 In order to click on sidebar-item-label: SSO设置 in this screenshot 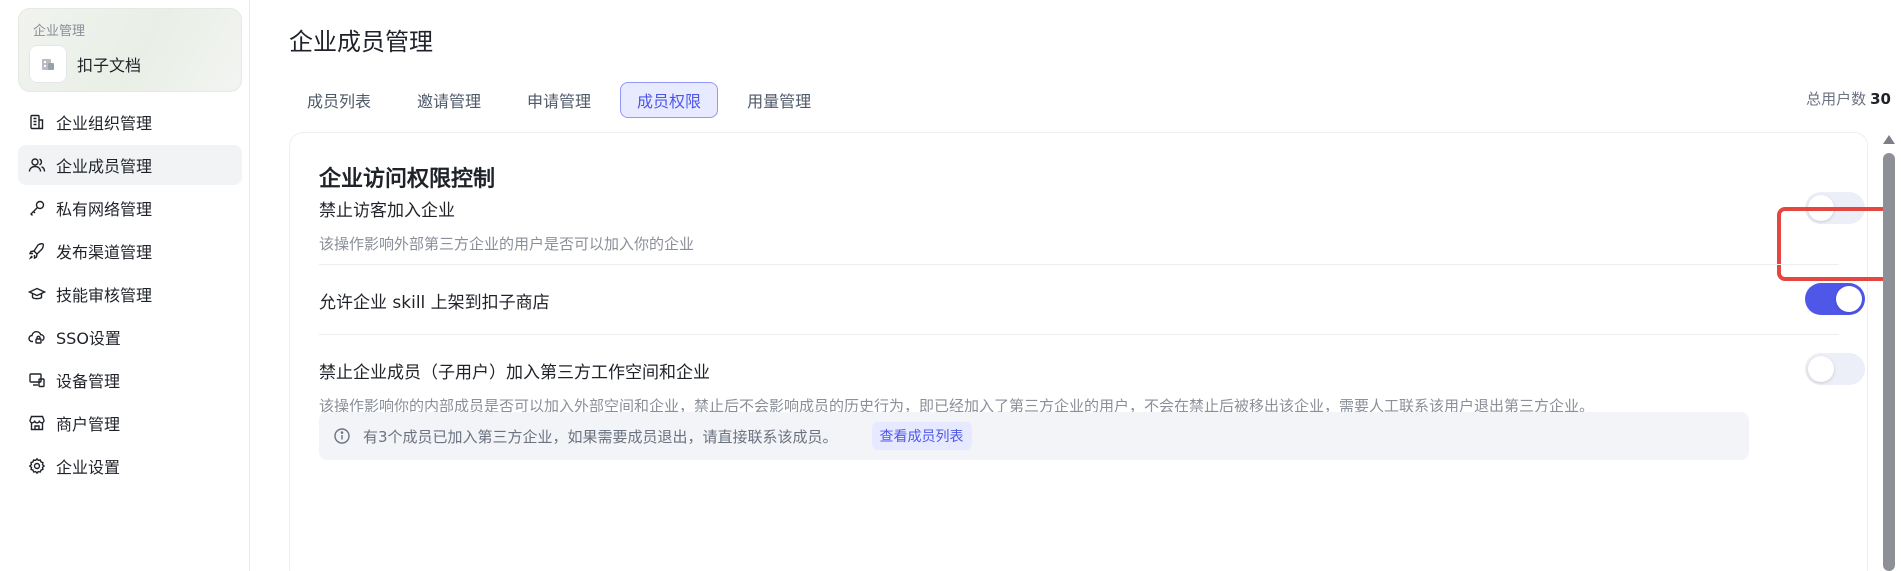, I will do `click(88, 338)`.